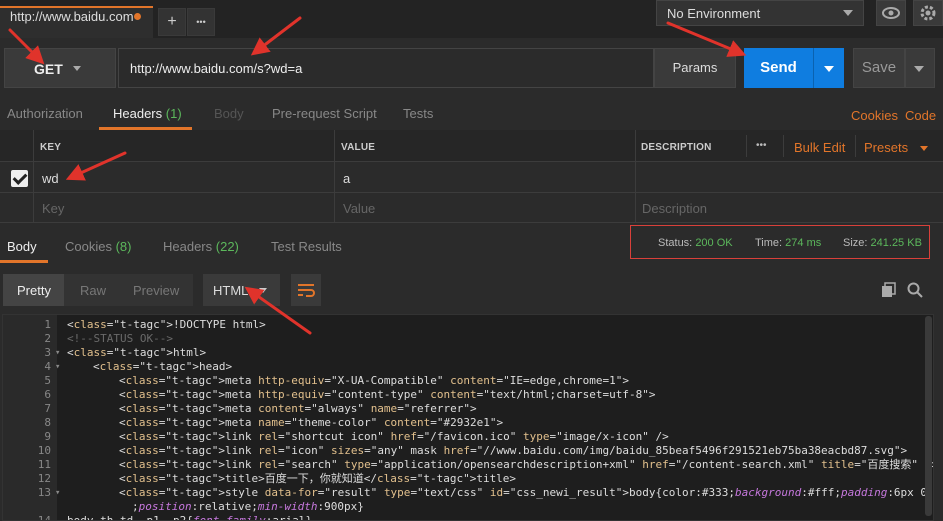  Describe the element at coordinates (346, 178) in the screenshot. I see `header-value-cell: a` at that location.